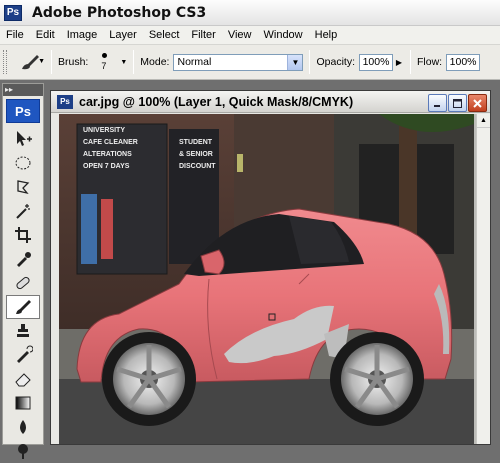 Image resolution: width=500 pixels, height=463 pixels. What do you see at coordinates (463, 62) in the screenshot?
I see `flow-field: 100%` at bounding box center [463, 62].